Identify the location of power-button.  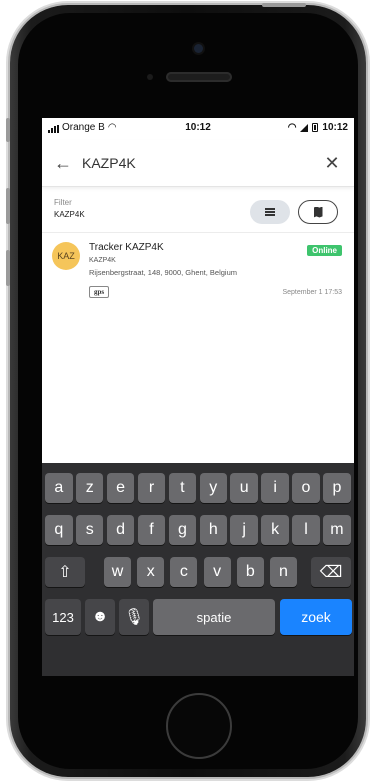
(284, 5).